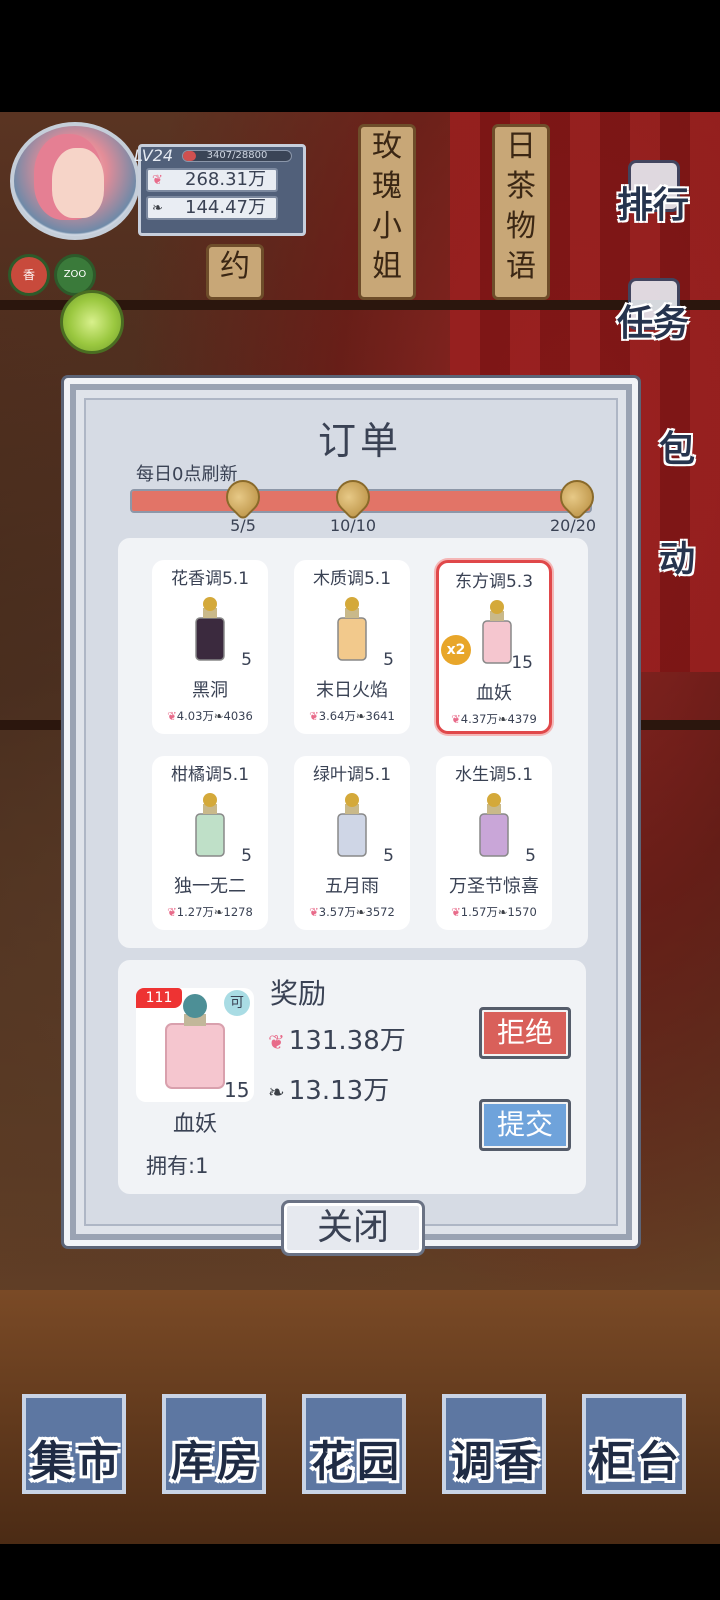 This screenshot has height=1600, width=720. What do you see at coordinates (154, 155) in the screenshot?
I see `player-level: LV24` at bounding box center [154, 155].